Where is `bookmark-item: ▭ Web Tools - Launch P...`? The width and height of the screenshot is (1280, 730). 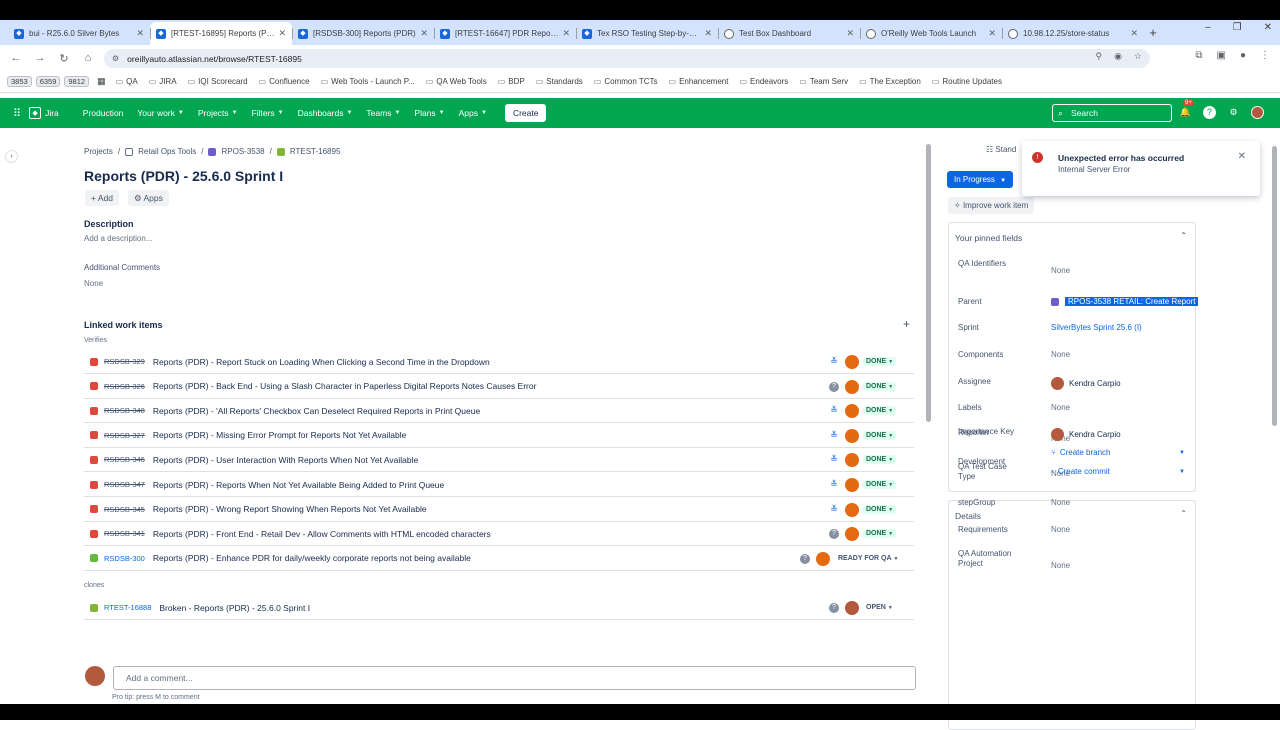 bookmark-item: ▭ Web Tools - Launch P... is located at coordinates (368, 81).